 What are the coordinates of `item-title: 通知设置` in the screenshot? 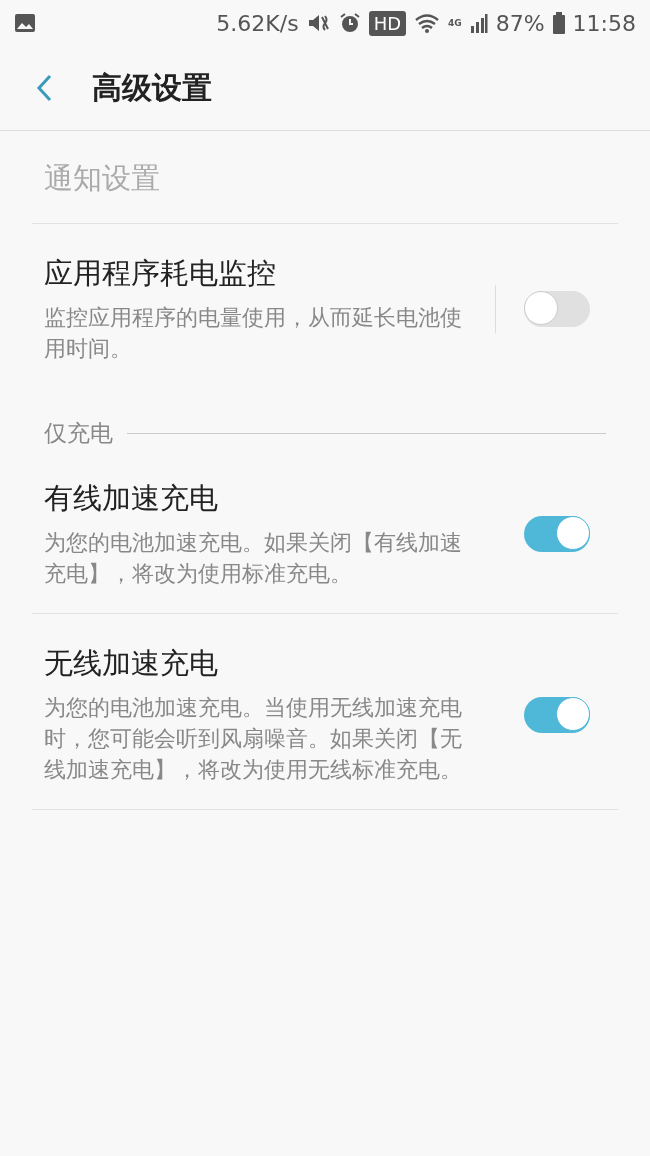 It's located at (102, 178).